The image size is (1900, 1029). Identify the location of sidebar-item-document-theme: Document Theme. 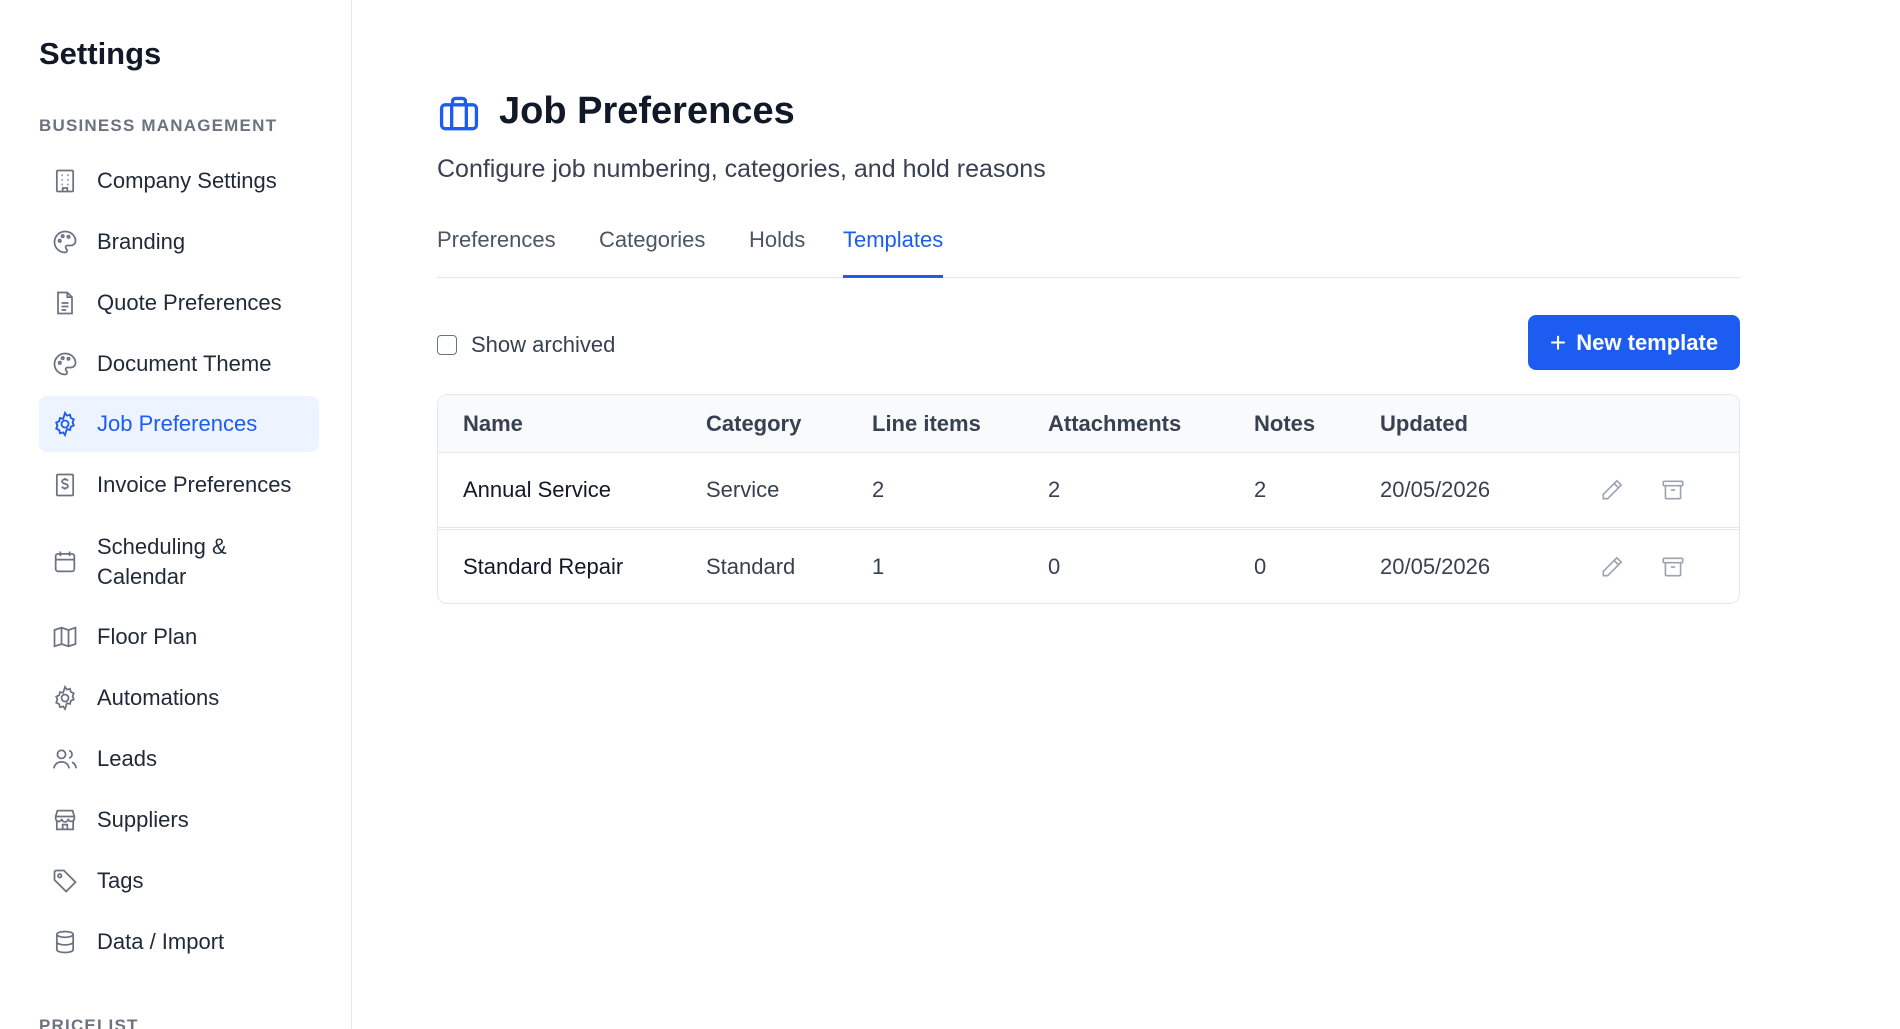
(179, 364).